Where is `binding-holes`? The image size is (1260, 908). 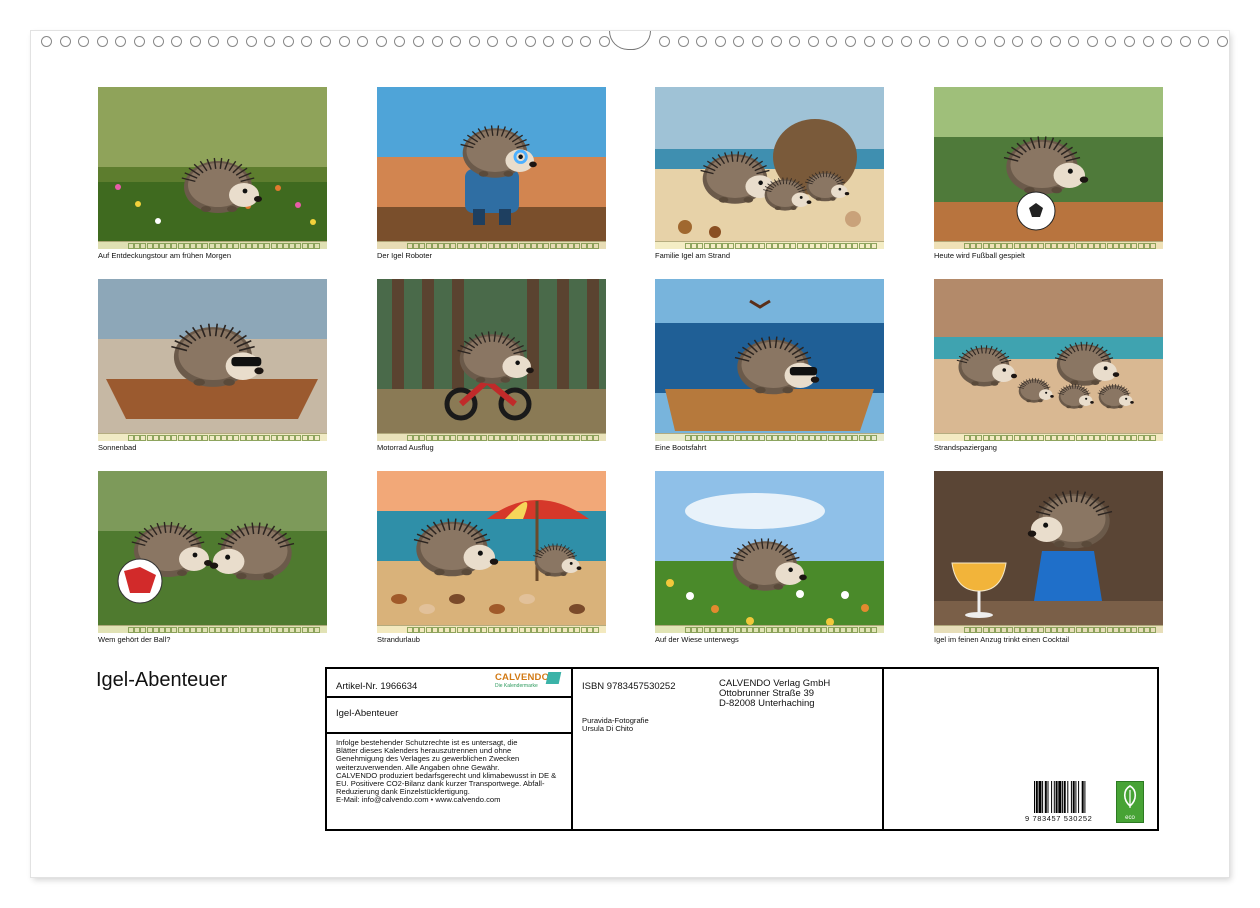
binding-holes is located at coordinates (630, 42).